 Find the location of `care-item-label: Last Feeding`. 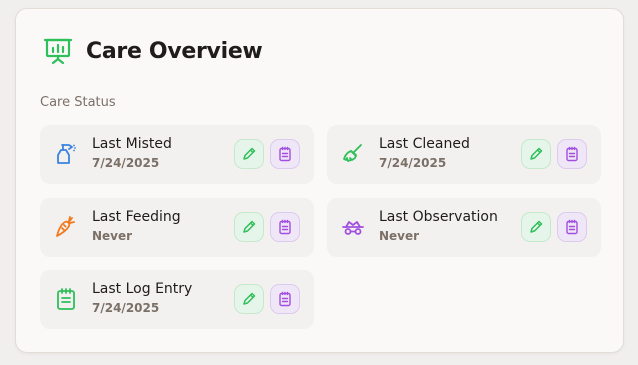

care-item-label: Last Feeding is located at coordinates (136, 217).